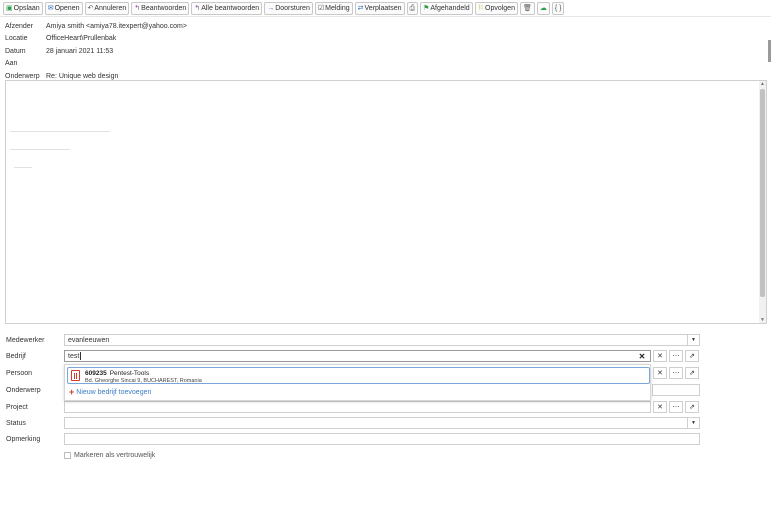 The image size is (771, 505). Describe the element at coordinates (50, 8) in the screenshot. I see `envelope-icon: ✉` at that location.